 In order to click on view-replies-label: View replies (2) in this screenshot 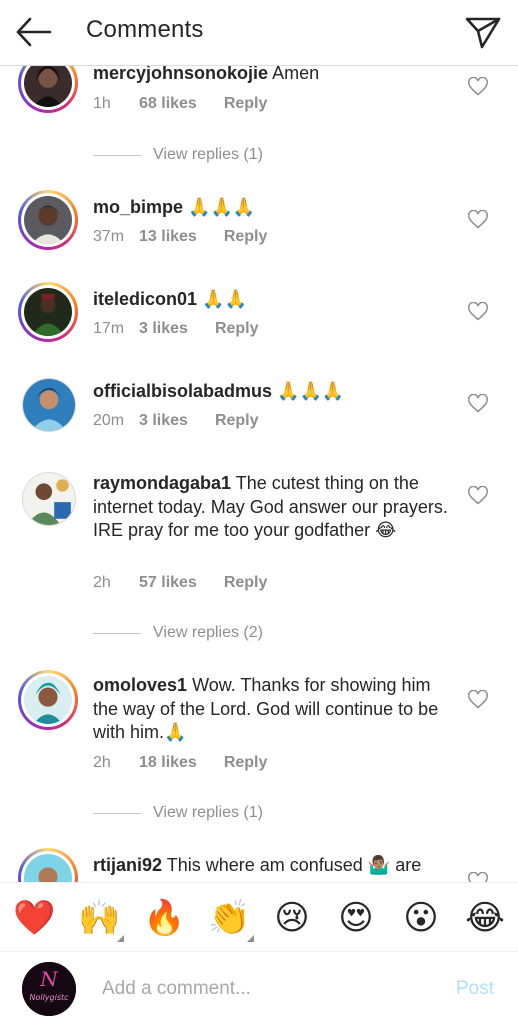, I will do `click(208, 632)`.